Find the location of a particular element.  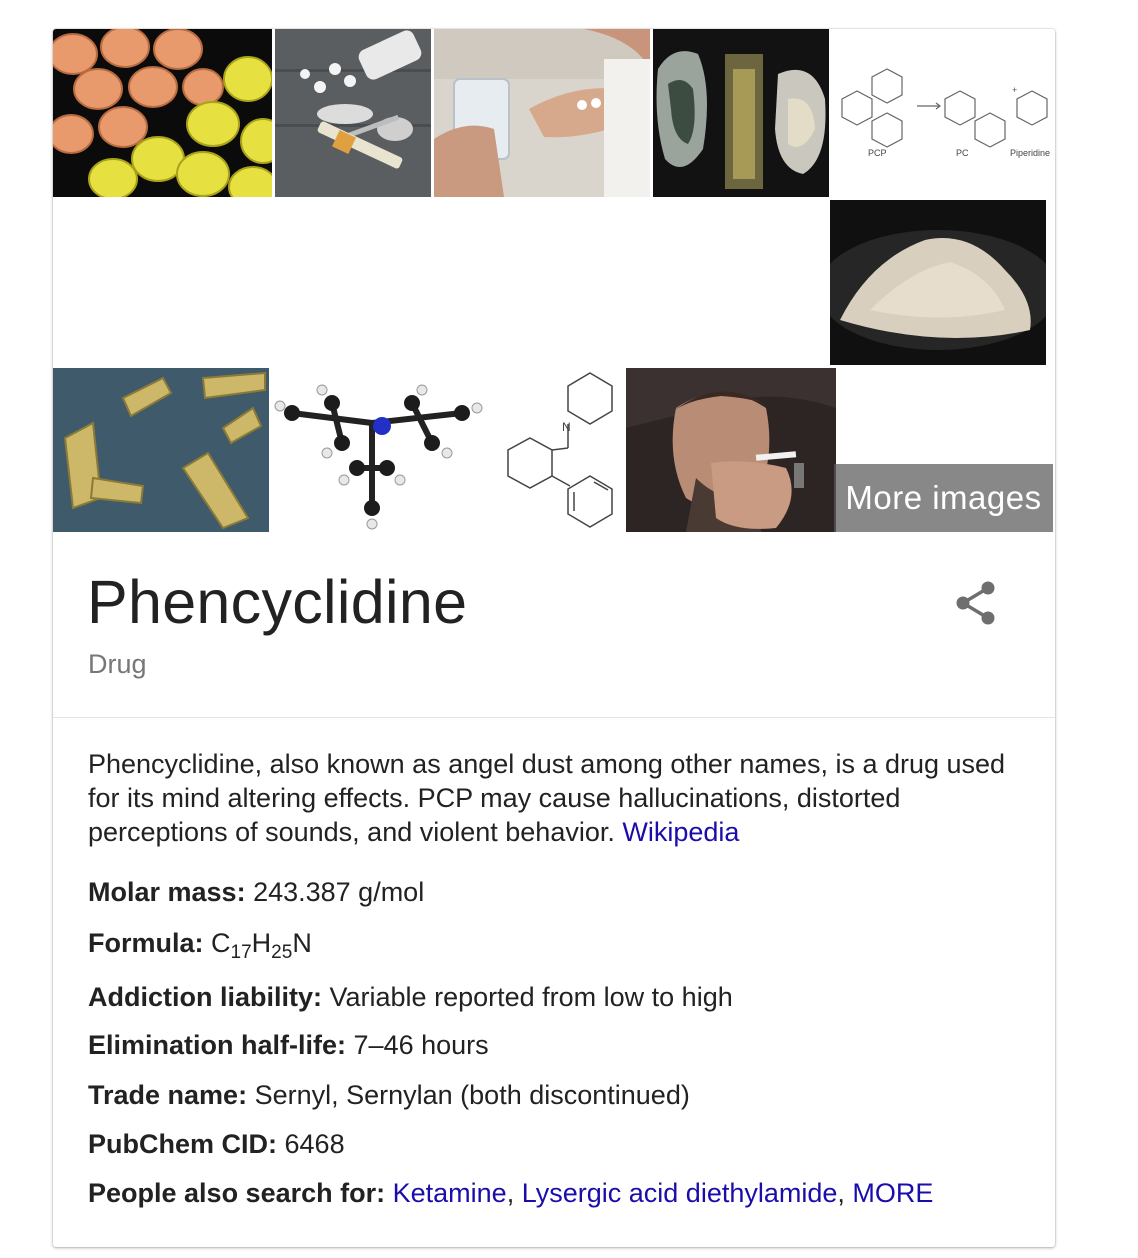

formula-h: H is located at coordinates (261, 943).